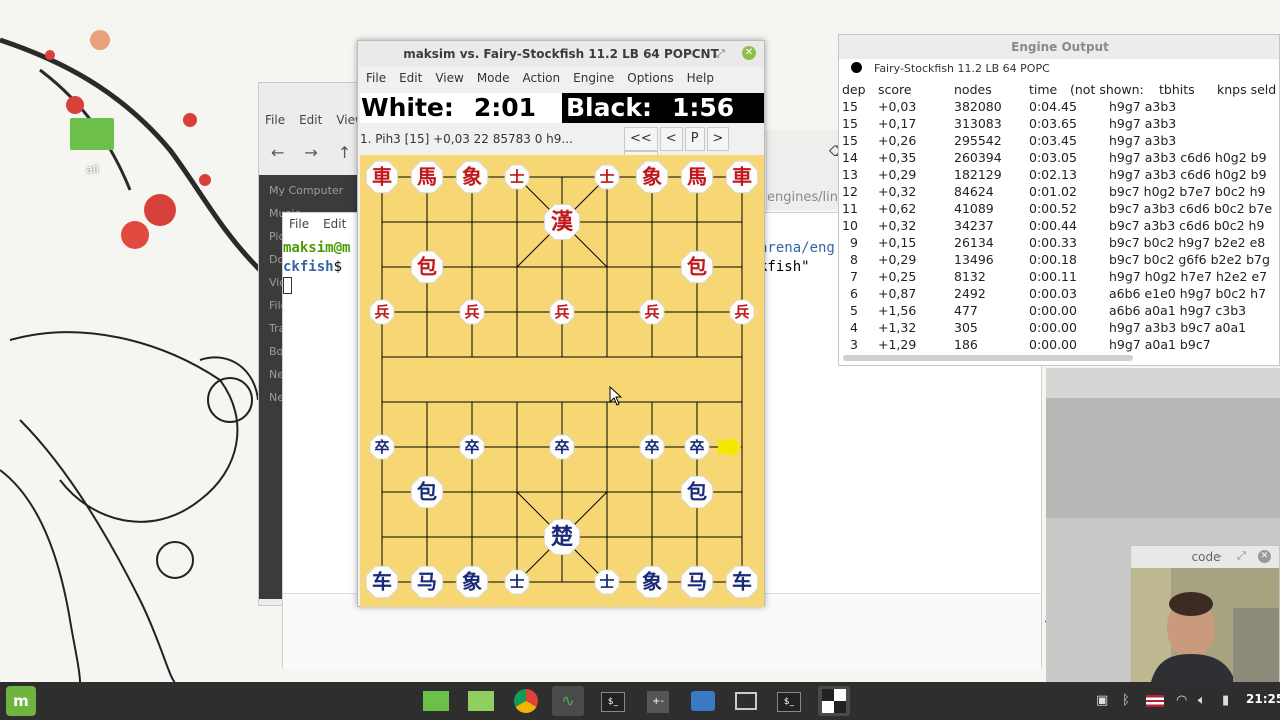 This screenshot has height=720, width=1280. I want to click on volume-icon: 🔈︎, so click(1202, 700).